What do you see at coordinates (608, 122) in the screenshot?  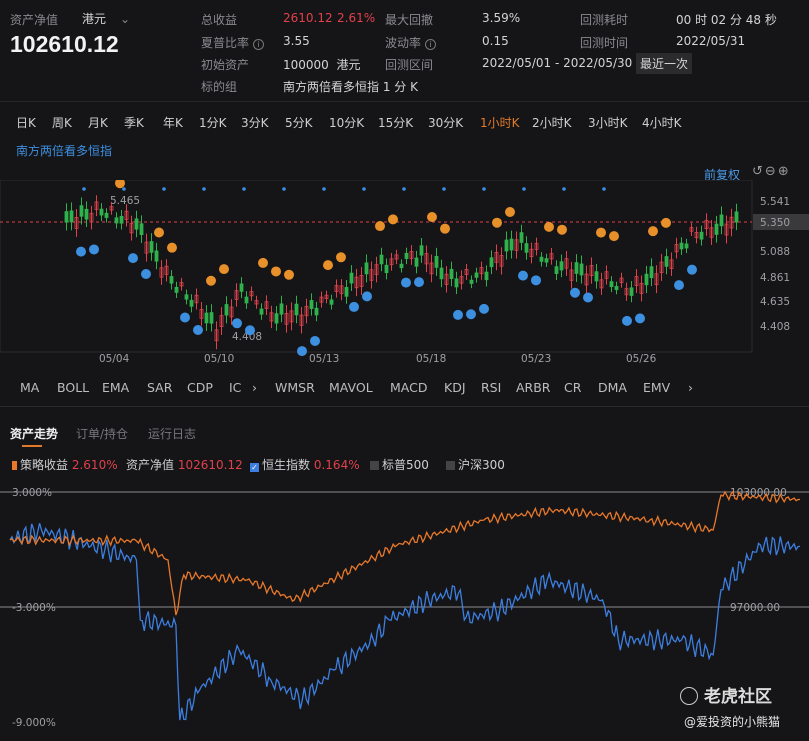 I see `timeframe-13: 3小时K` at bounding box center [608, 122].